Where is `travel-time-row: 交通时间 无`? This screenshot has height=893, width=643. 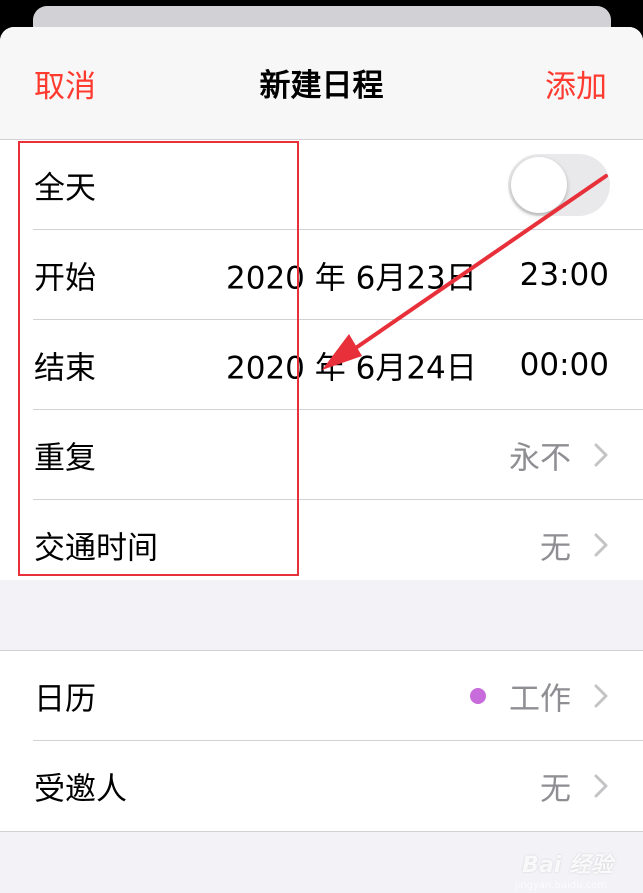 travel-time-row: 交通时间 无 is located at coordinates (321, 545).